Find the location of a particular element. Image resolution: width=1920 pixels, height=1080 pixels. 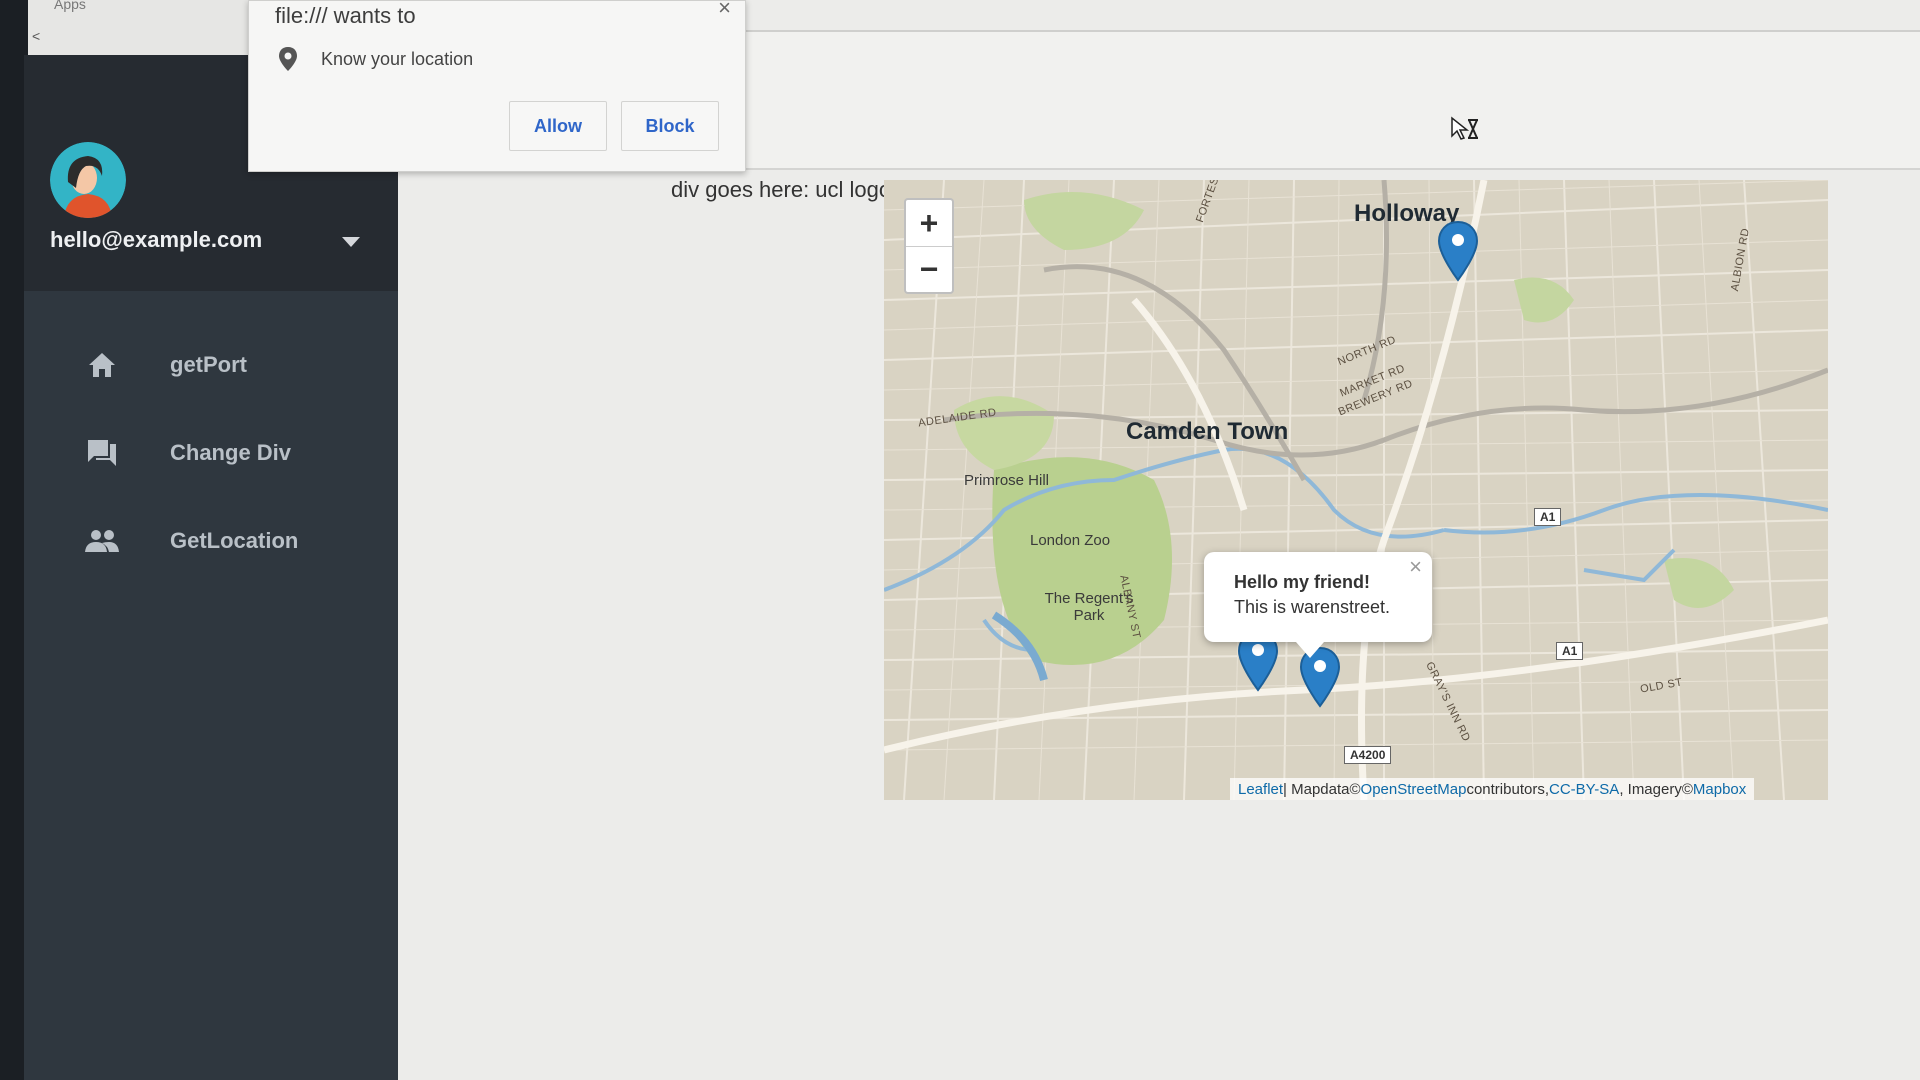

sidebar-item-getlocation: GetLocation is located at coordinates (211, 541).